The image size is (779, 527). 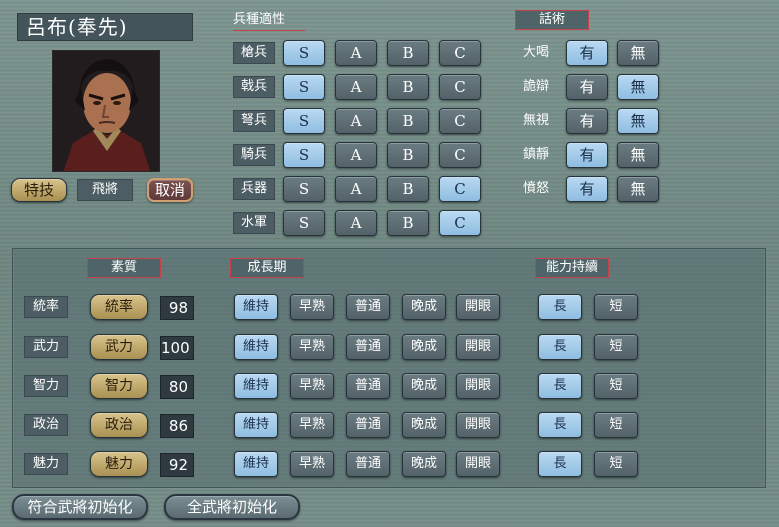 I want to click on stat-row-label: 政治, so click(x=46, y=425).